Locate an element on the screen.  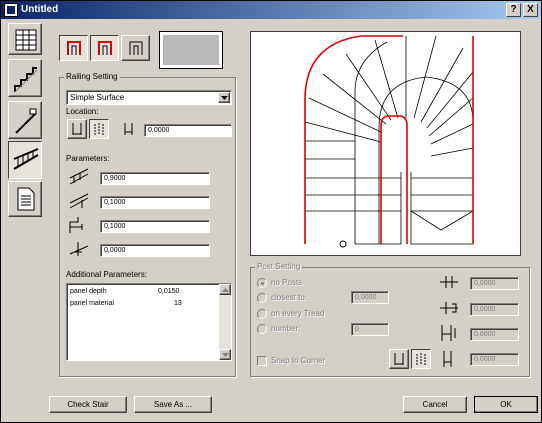
location-inside-button is located at coordinates (77, 129).